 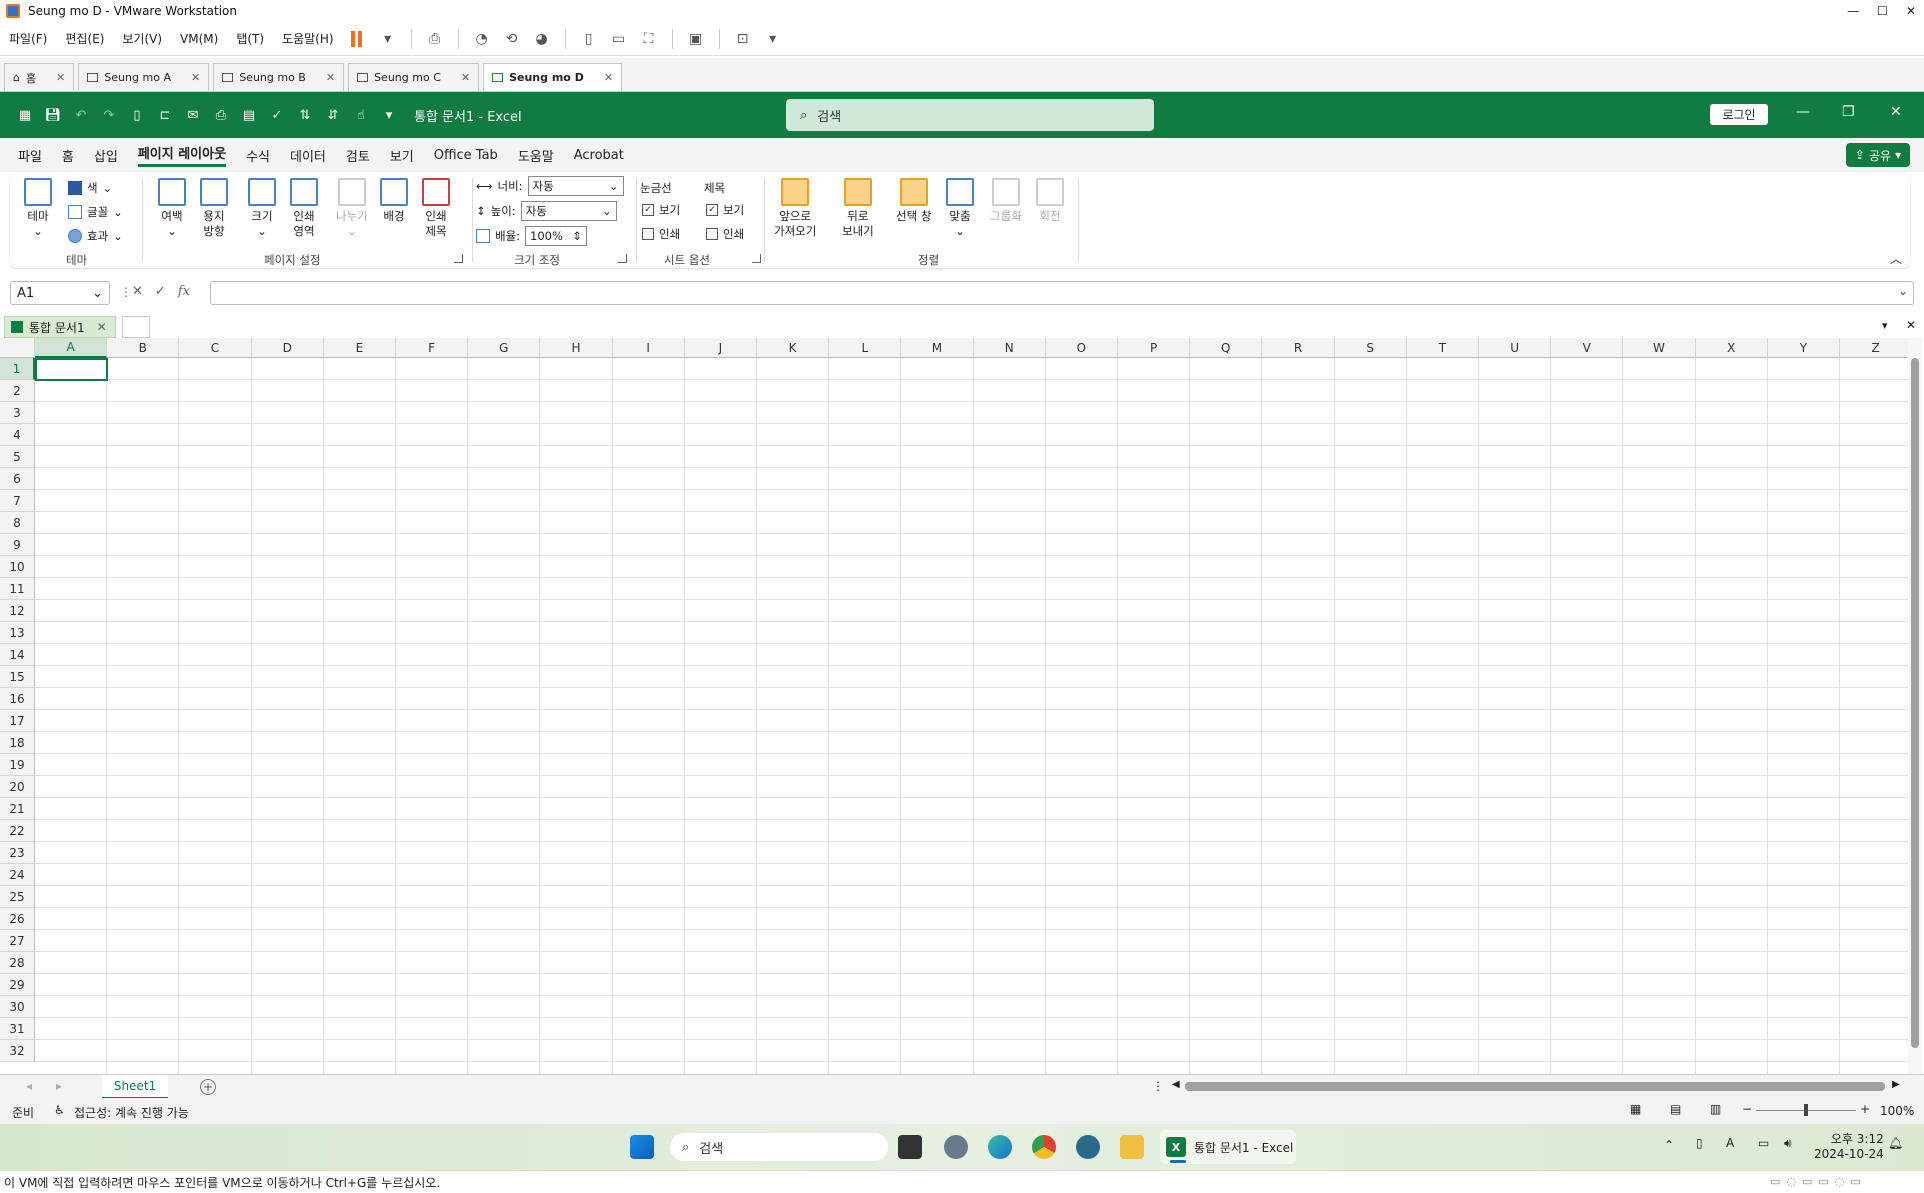 I want to click on row-header: 18, so click(x=17, y=743).